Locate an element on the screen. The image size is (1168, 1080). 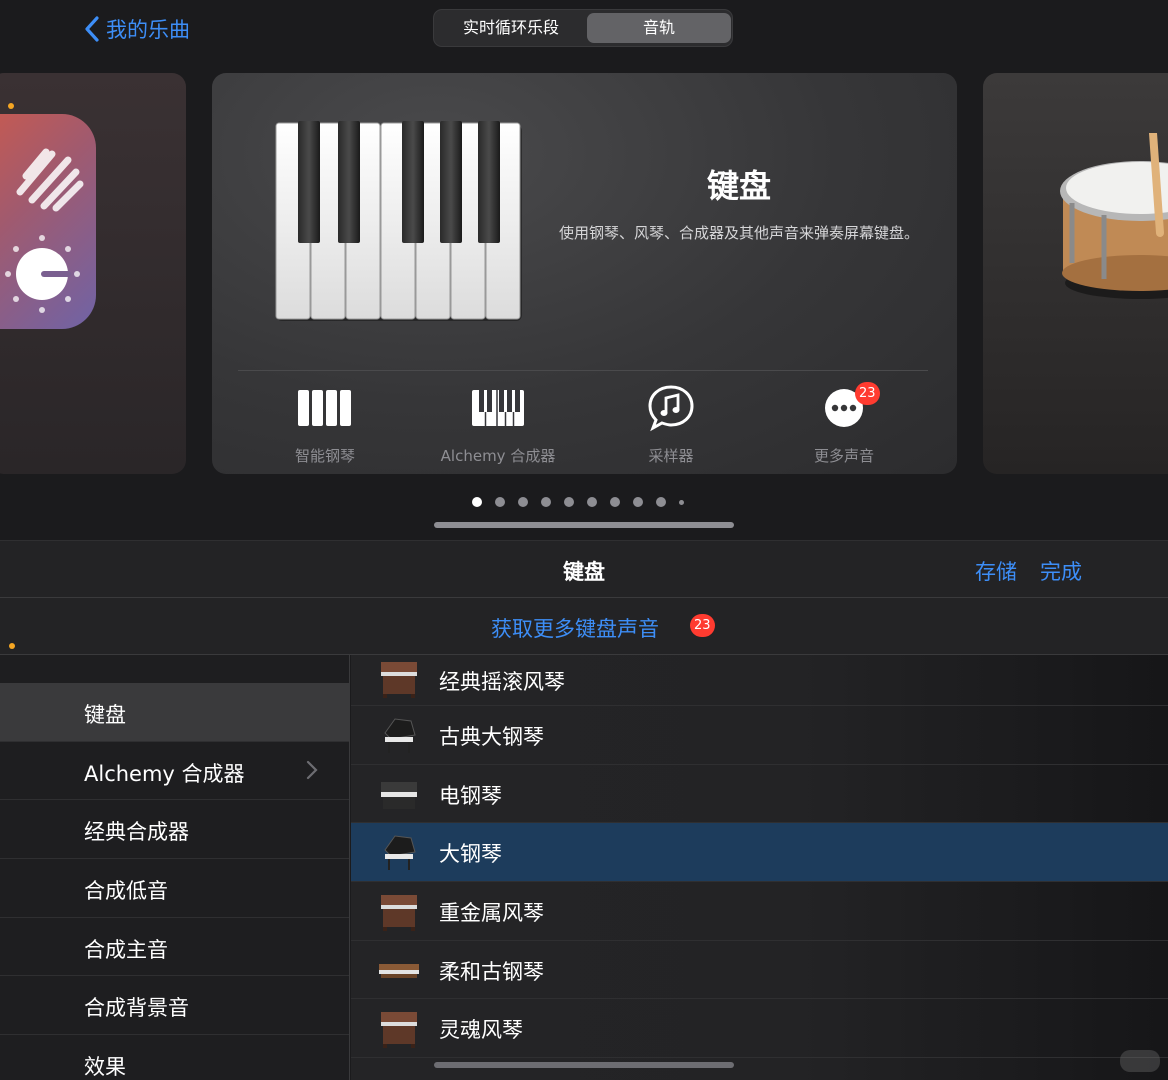
sound-item: 柔和古钢琴 is located at coordinates (759, 970).